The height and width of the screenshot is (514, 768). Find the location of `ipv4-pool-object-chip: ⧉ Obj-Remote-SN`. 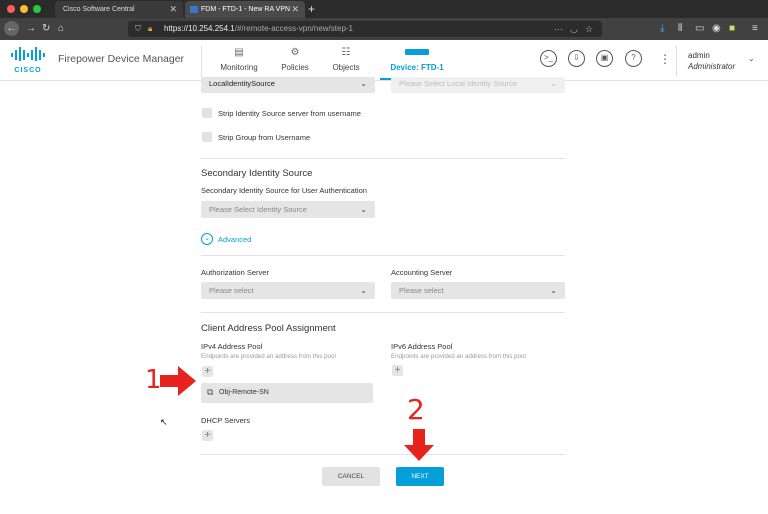

ipv4-pool-object-chip: ⧉ Obj-Remote-SN is located at coordinates (287, 393).